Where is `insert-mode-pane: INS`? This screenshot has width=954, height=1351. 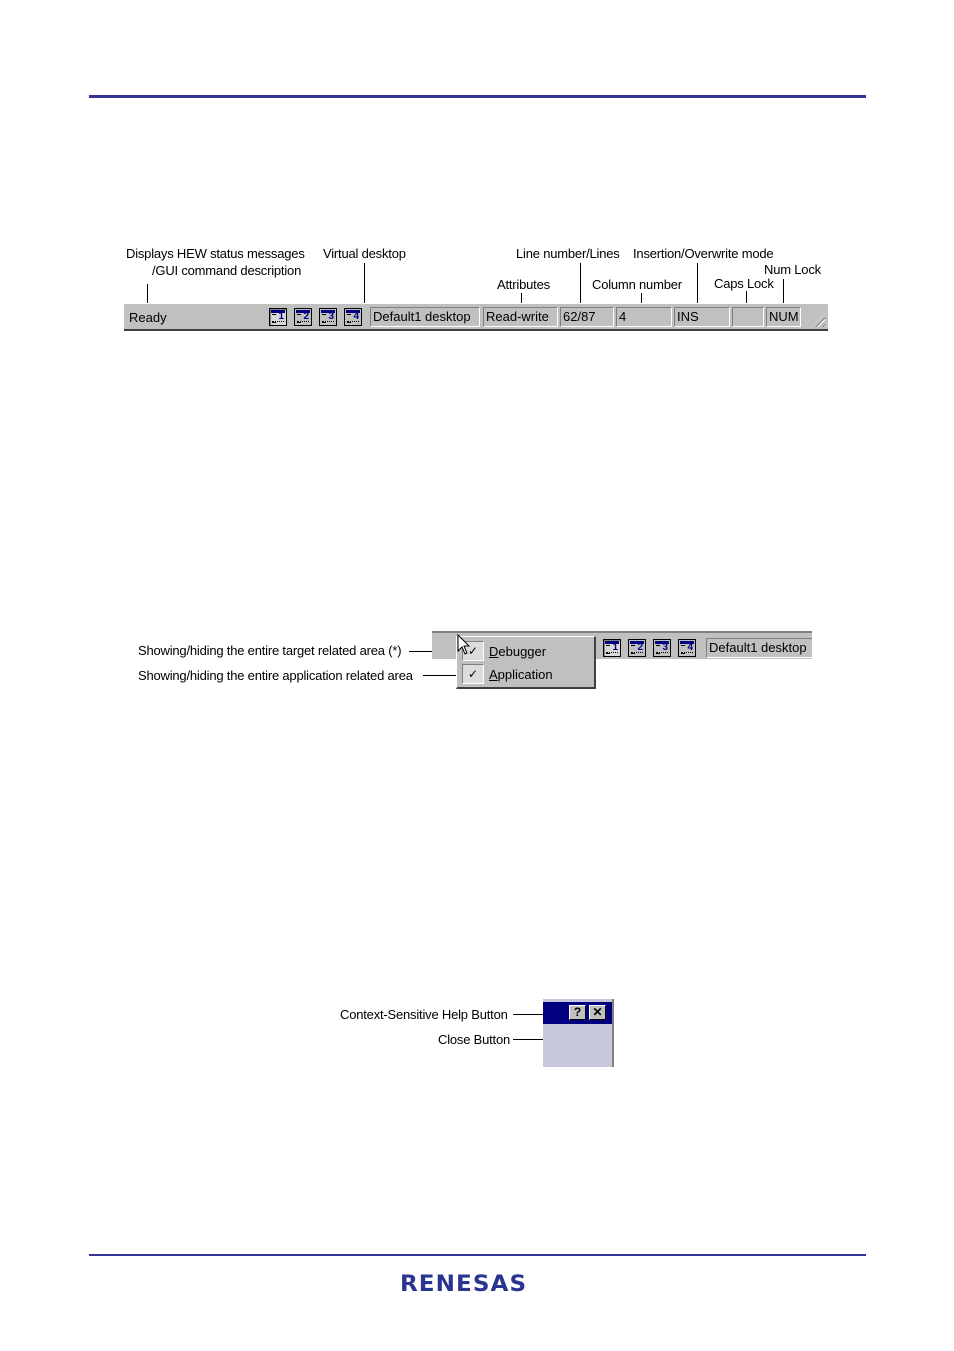 insert-mode-pane: INS is located at coordinates (702, 317).